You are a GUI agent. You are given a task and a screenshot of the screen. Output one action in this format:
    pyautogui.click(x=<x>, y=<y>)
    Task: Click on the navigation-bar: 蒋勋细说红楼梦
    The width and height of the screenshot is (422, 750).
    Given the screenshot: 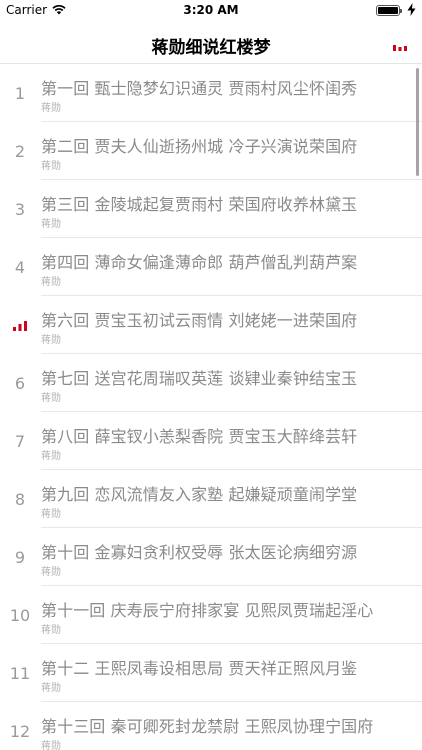 What is the action you would take?
    pyautogui.click(x=211, y=42)
    